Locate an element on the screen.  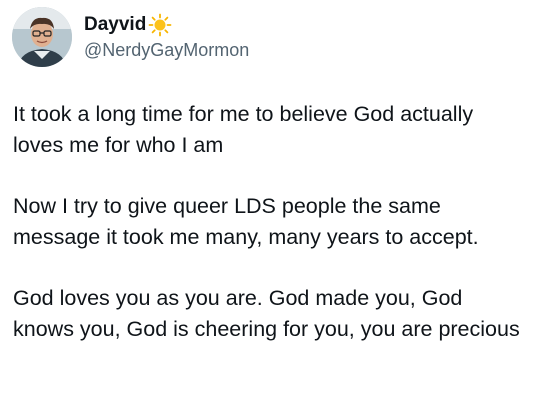
author-names: Dayvid @NerdyGayMormon is located at coordinates (166, 37).